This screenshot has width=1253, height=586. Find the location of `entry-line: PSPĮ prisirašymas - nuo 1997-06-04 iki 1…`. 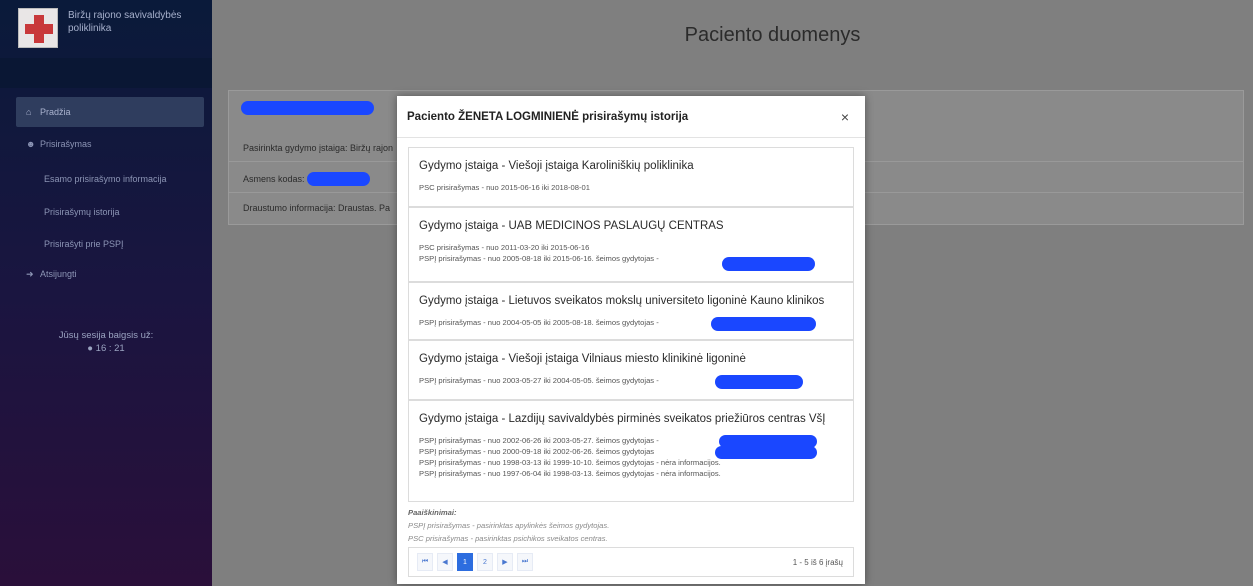

entry-line: PSPĮ prisirašymas - nuo 1997-06-04 iki 1… is located at coordinates (570, 473).